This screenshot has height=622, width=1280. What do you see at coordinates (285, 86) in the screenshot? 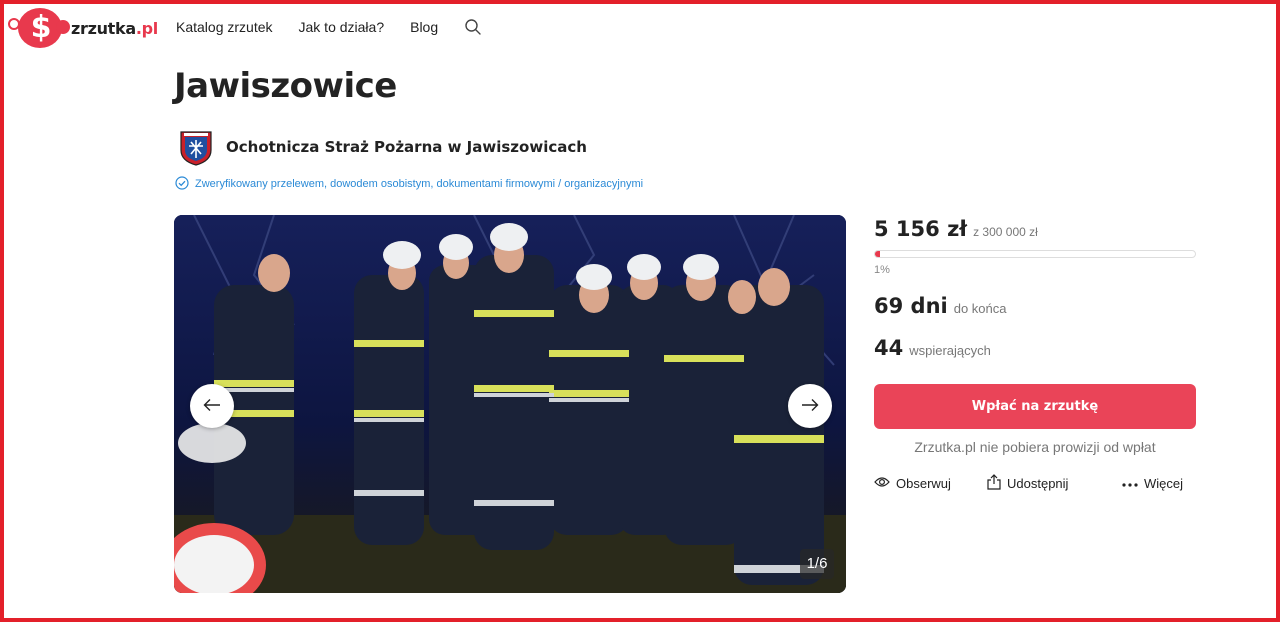
I see `page-title: Jawiszowice` at bounding box center [285, 86].